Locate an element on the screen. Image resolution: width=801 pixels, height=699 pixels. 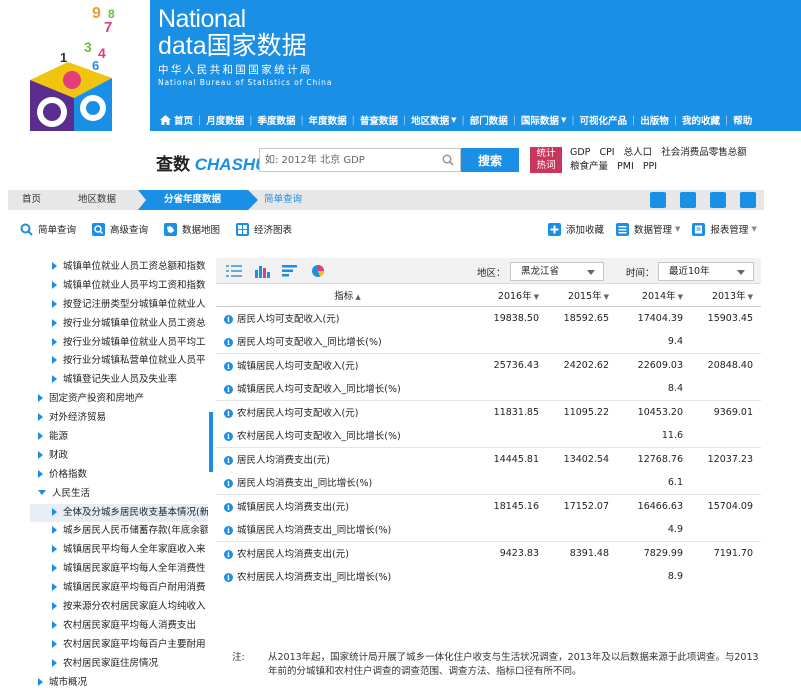
nav-census: 普查数据 is located at coordinates (379, 120).